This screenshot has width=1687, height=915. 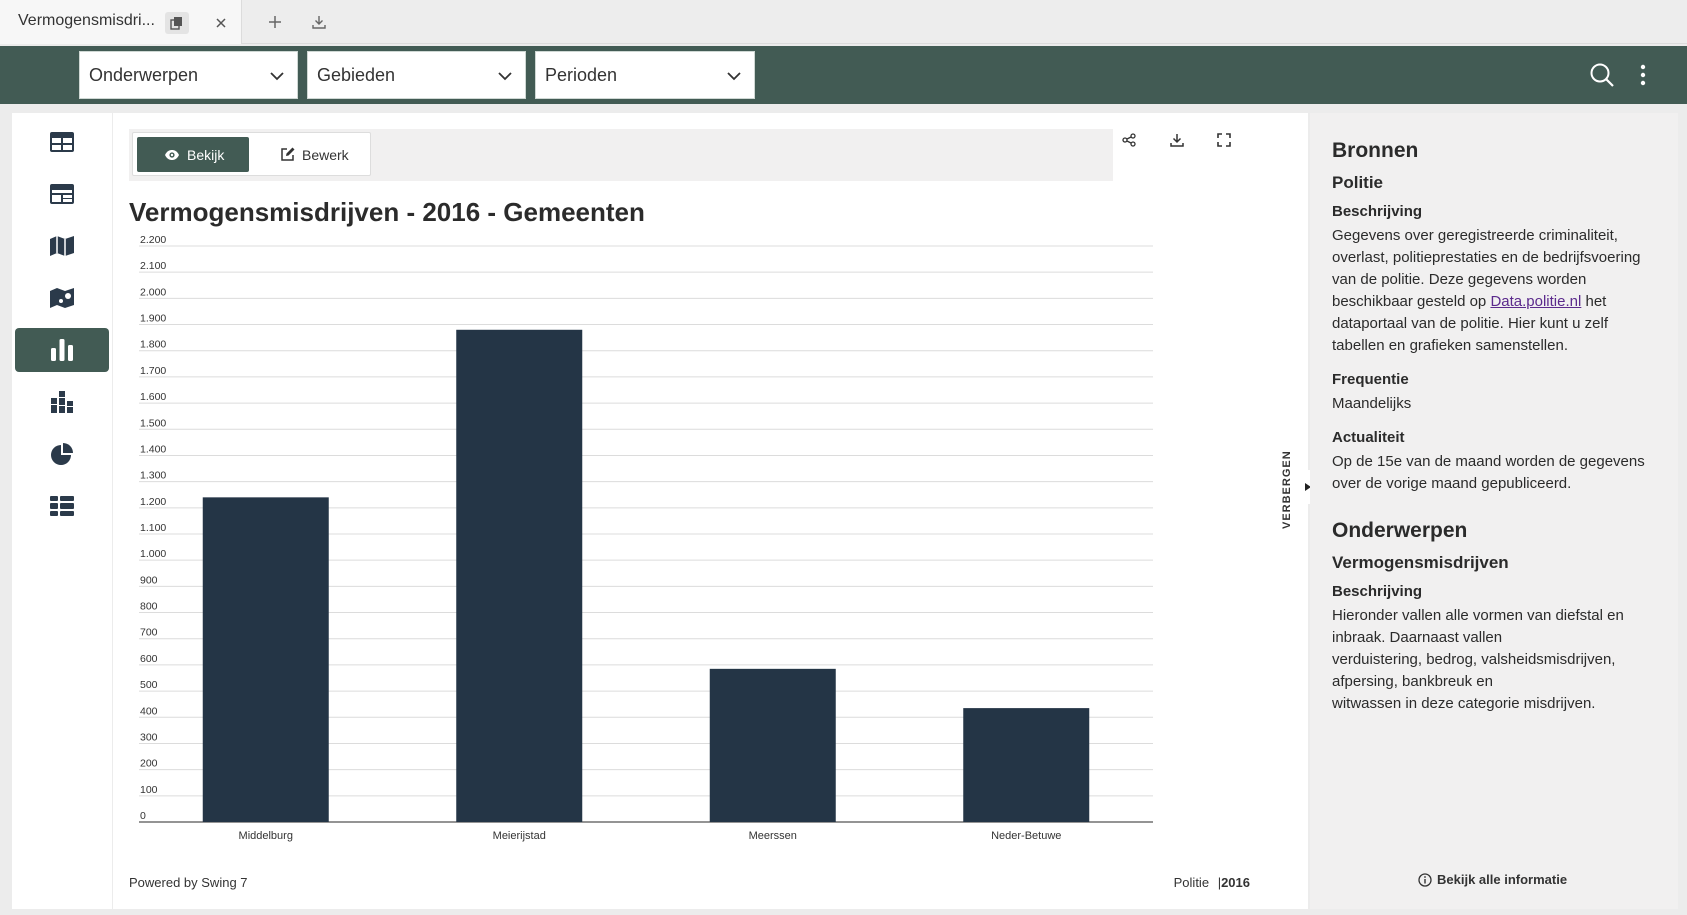 I want to click on y-tick-label: 1.600, so click(x=153, y=397).